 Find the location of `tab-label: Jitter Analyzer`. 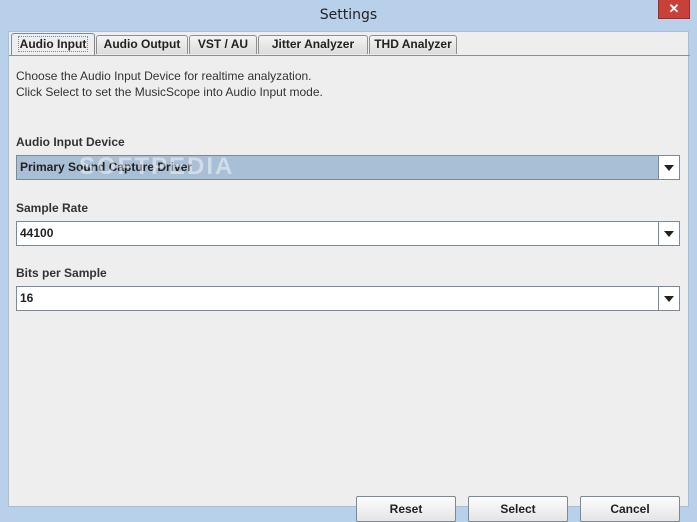

tab-label: Jitter Analyzer is located at coordinates (313, 44).